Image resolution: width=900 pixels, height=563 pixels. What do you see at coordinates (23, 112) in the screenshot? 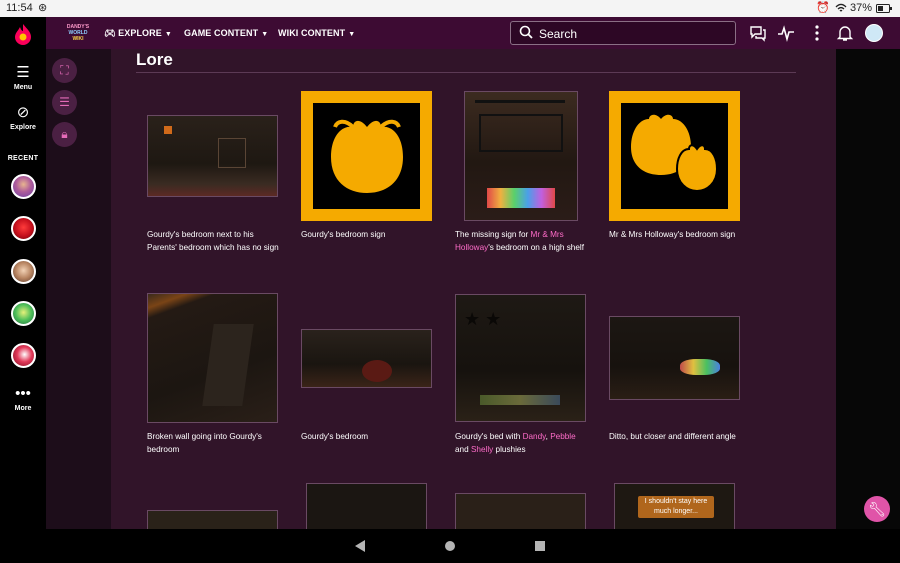
I see `compass-icon: ⊘` at bounding box center [23, 112].